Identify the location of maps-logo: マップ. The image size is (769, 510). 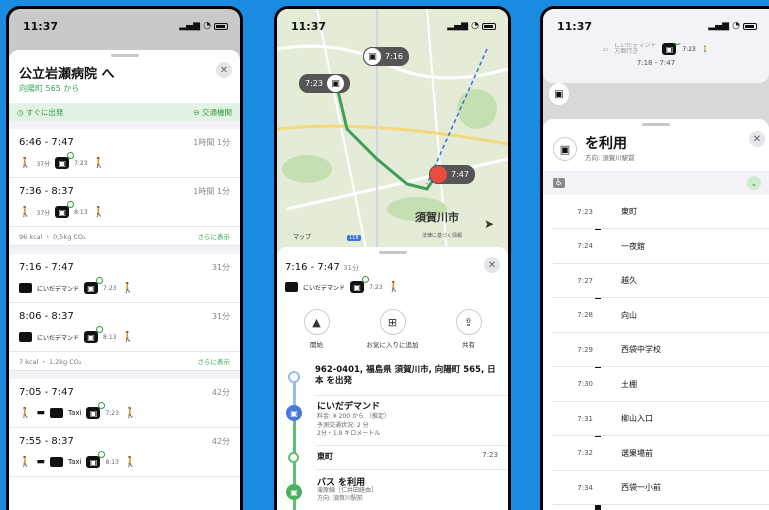
(302, 237).